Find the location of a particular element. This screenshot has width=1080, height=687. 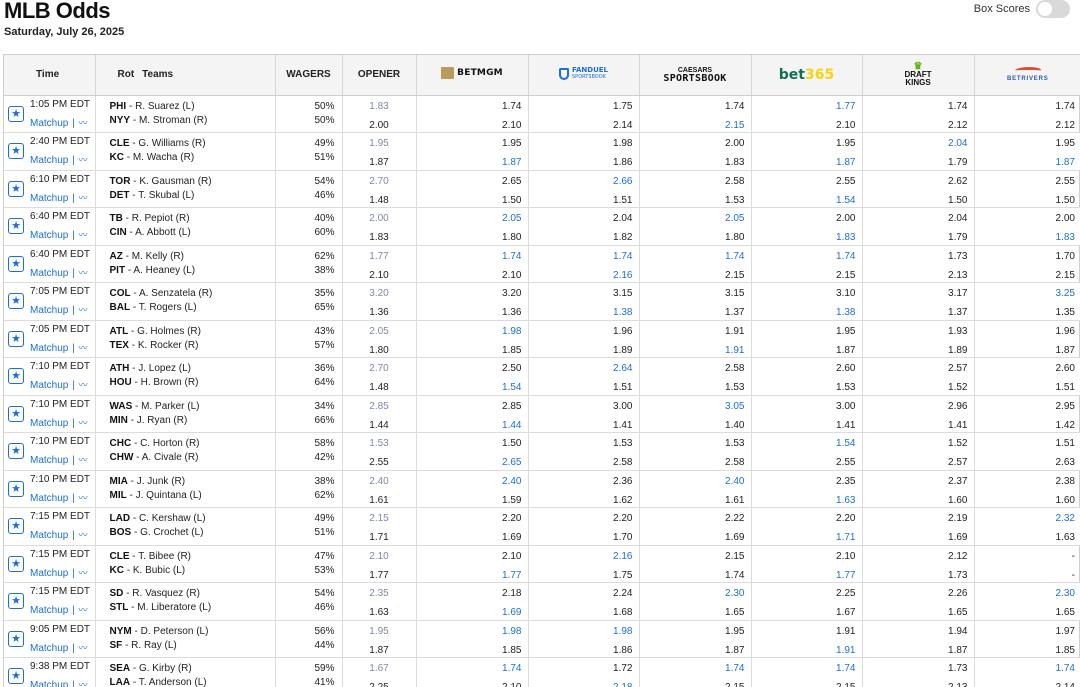

odds-cell-bet365: 3.10 1.38 is located at coordinates (807, 301).